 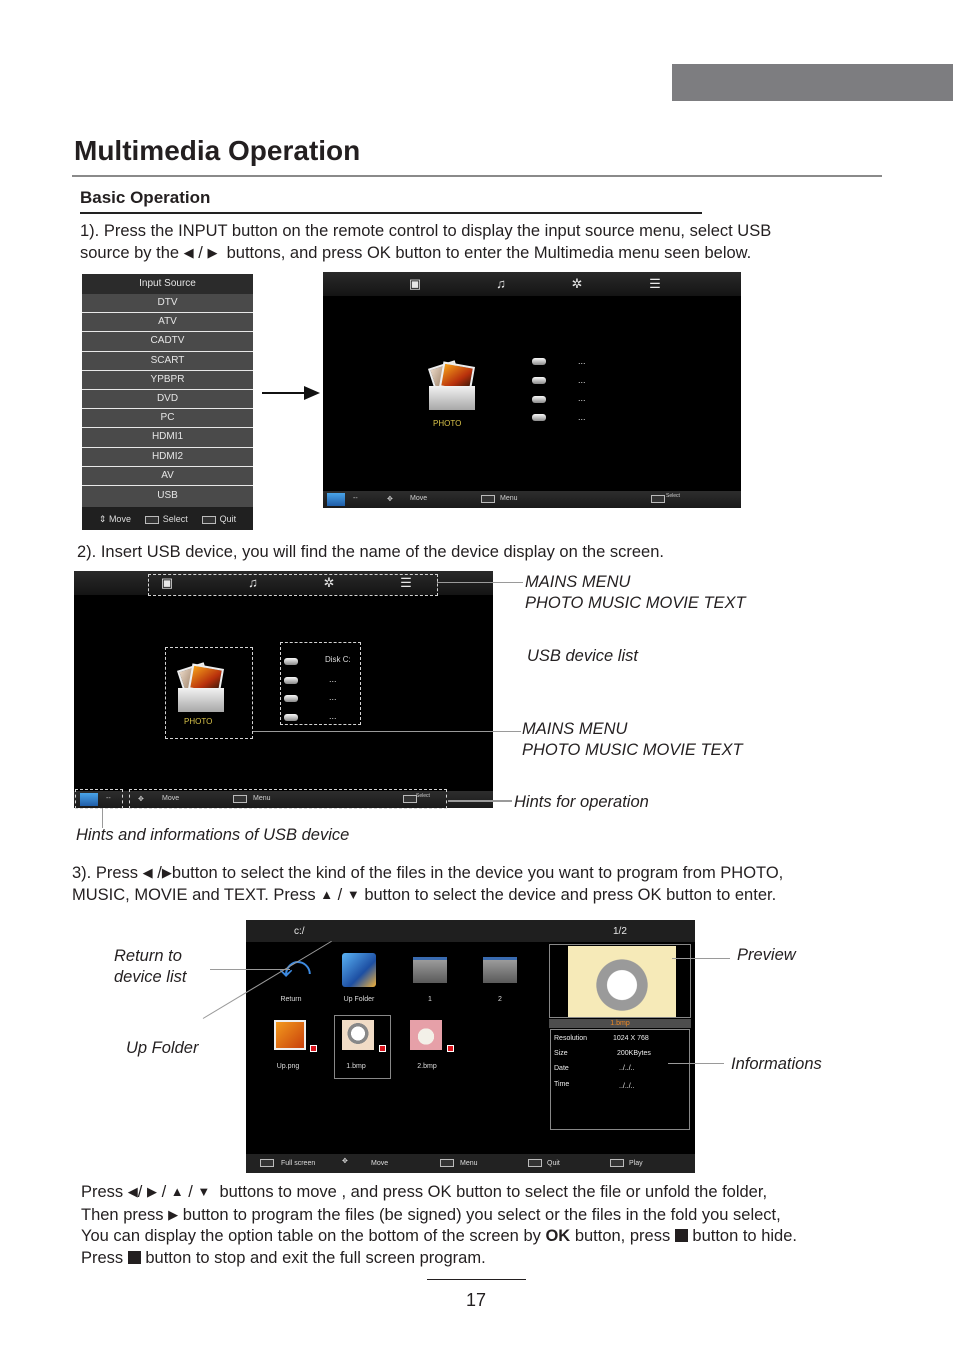 What do you see at coordinates (353, 894) in the screenshot?
I see `down-arrow-icon: ▼` at bounding box center [353, 894].